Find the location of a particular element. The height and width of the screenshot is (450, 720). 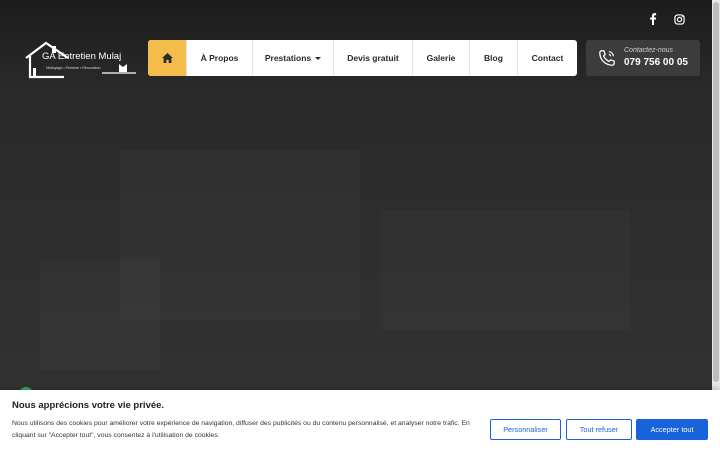

contact-phone-box: Contactez-nous 079 756 00 05 is located at coordinates (643, 58).